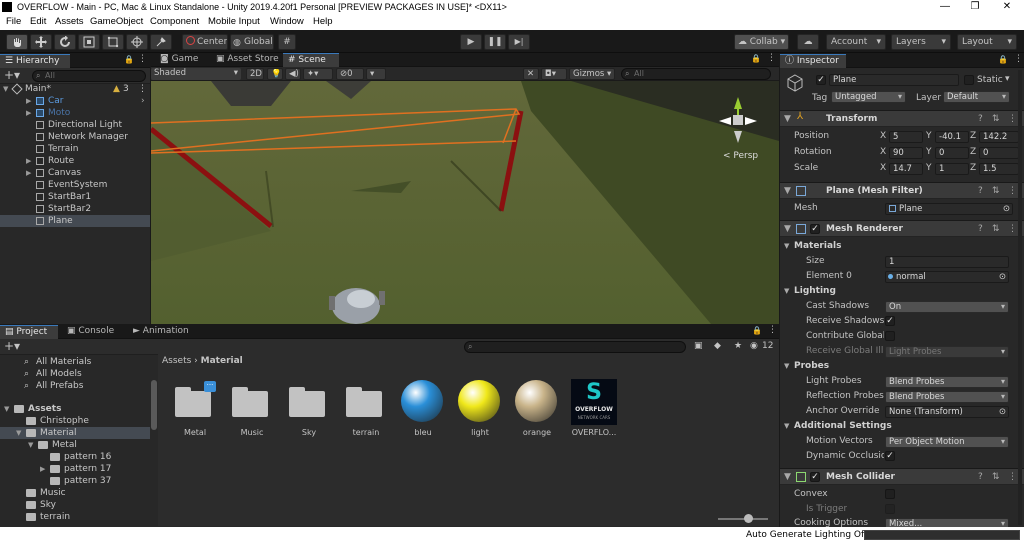  Describe the element at coordinates (811, 366) in the screenshot. I see `probes-foldout-label: Probes` at that location.